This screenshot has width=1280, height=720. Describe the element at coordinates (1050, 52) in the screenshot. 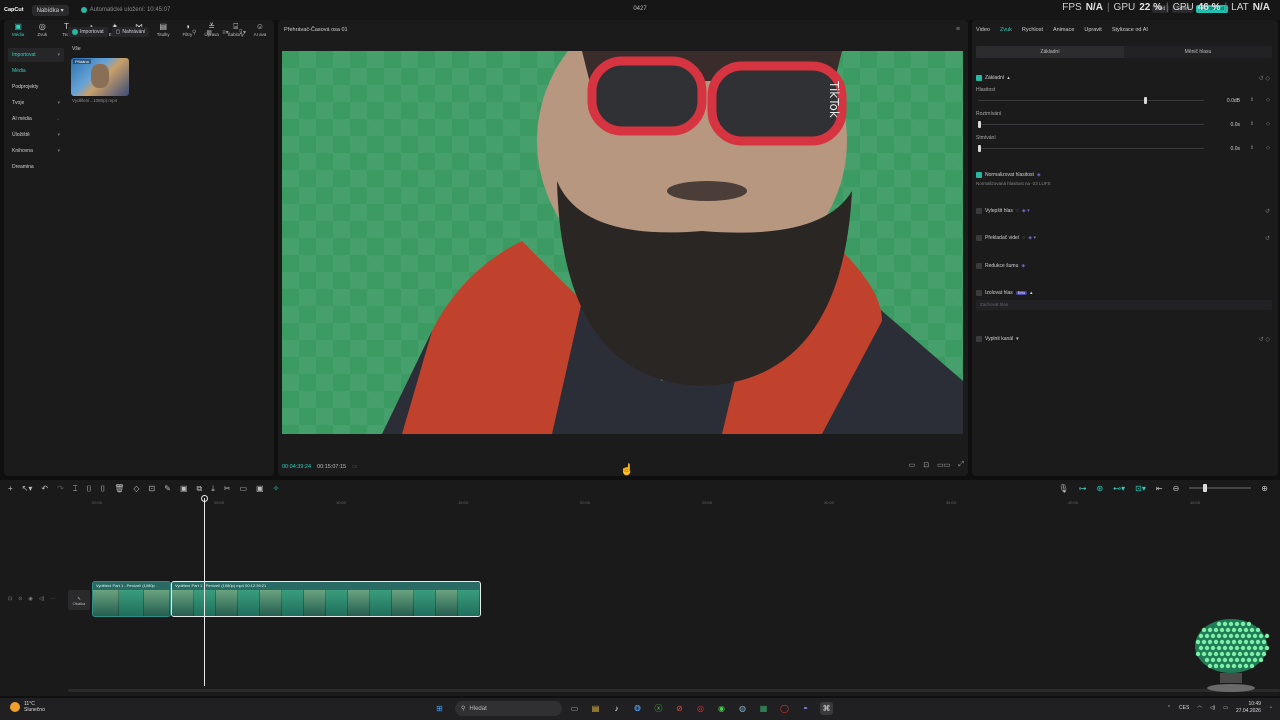

I see `subtab-basic: Základní` at that location.